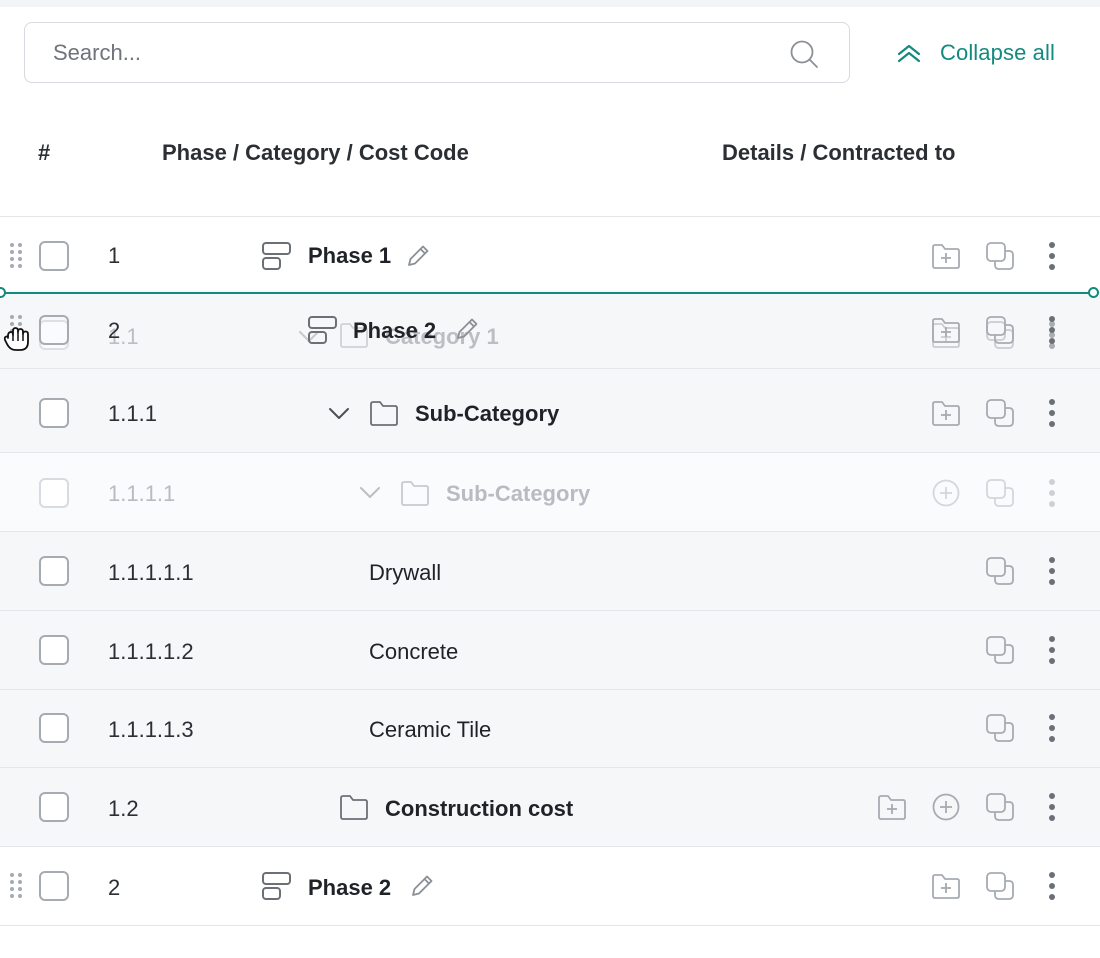  I want to click on column-name: Phase / Category / Cost Code, so click(315, 152).